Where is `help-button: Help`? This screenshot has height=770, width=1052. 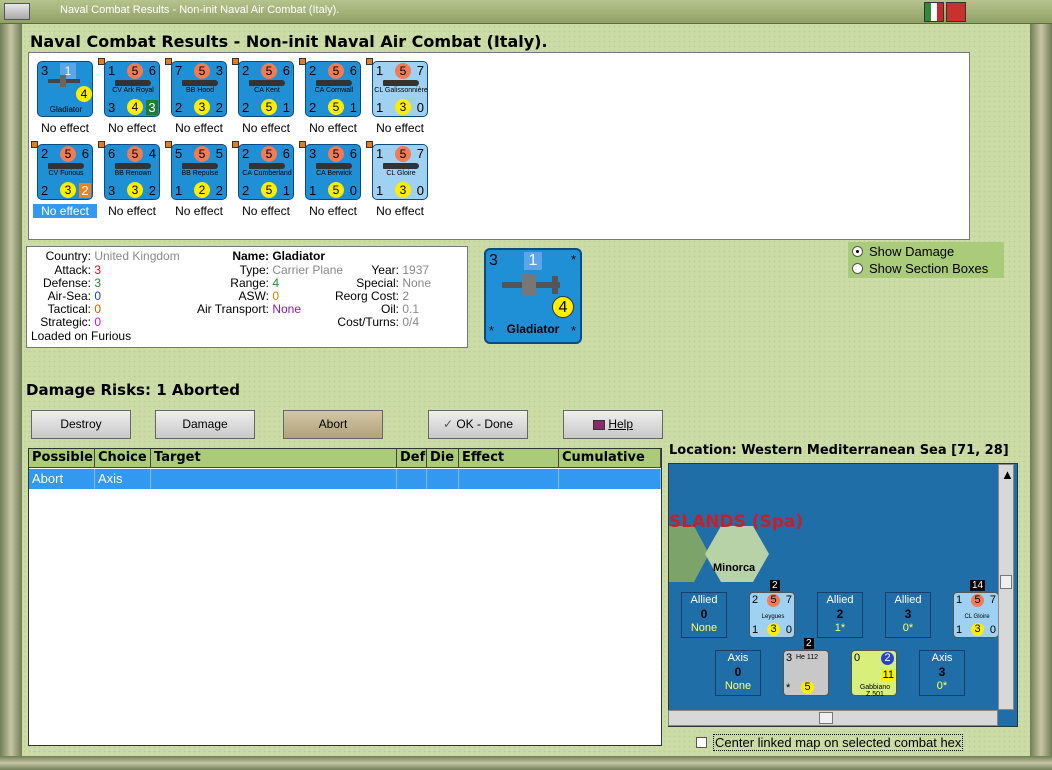
help-button: Help is located at coordinates (613, 424).